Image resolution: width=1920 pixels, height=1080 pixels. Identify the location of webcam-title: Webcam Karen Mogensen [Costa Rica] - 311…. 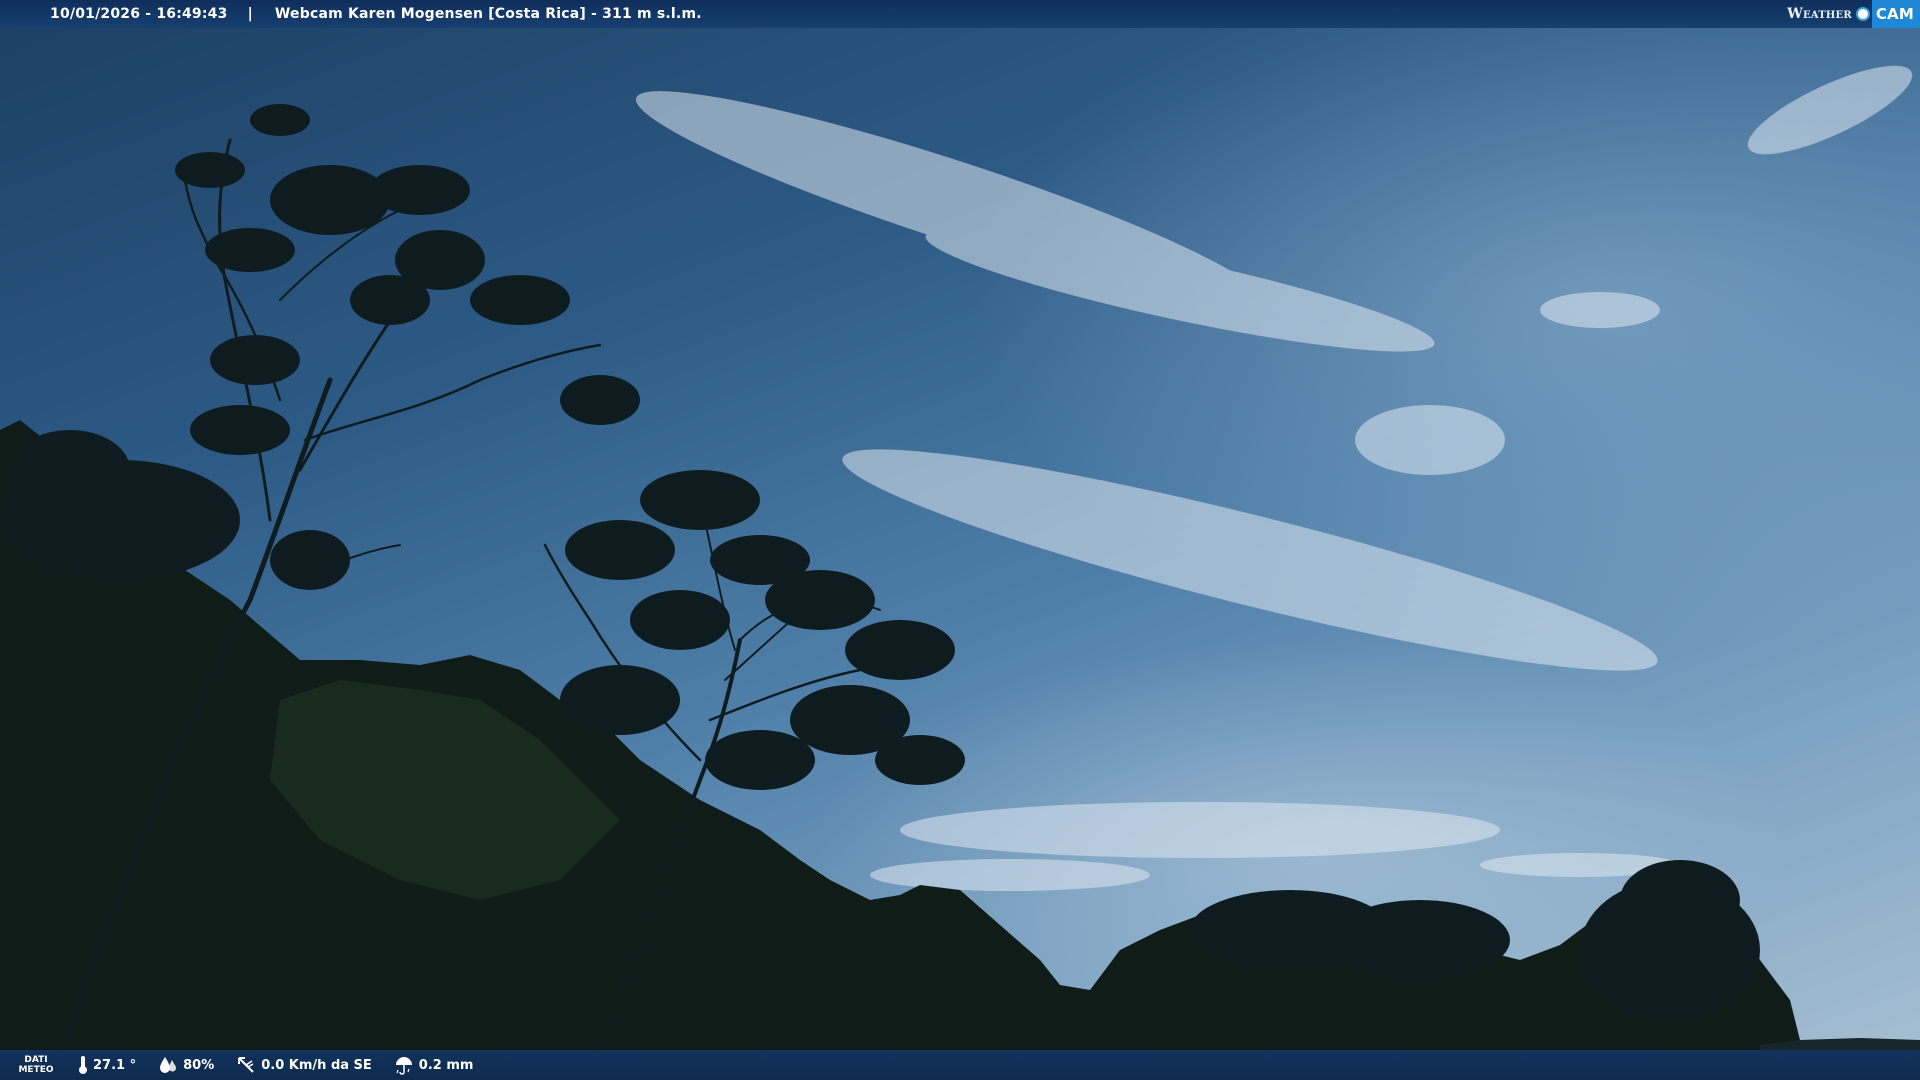
(488, 14).